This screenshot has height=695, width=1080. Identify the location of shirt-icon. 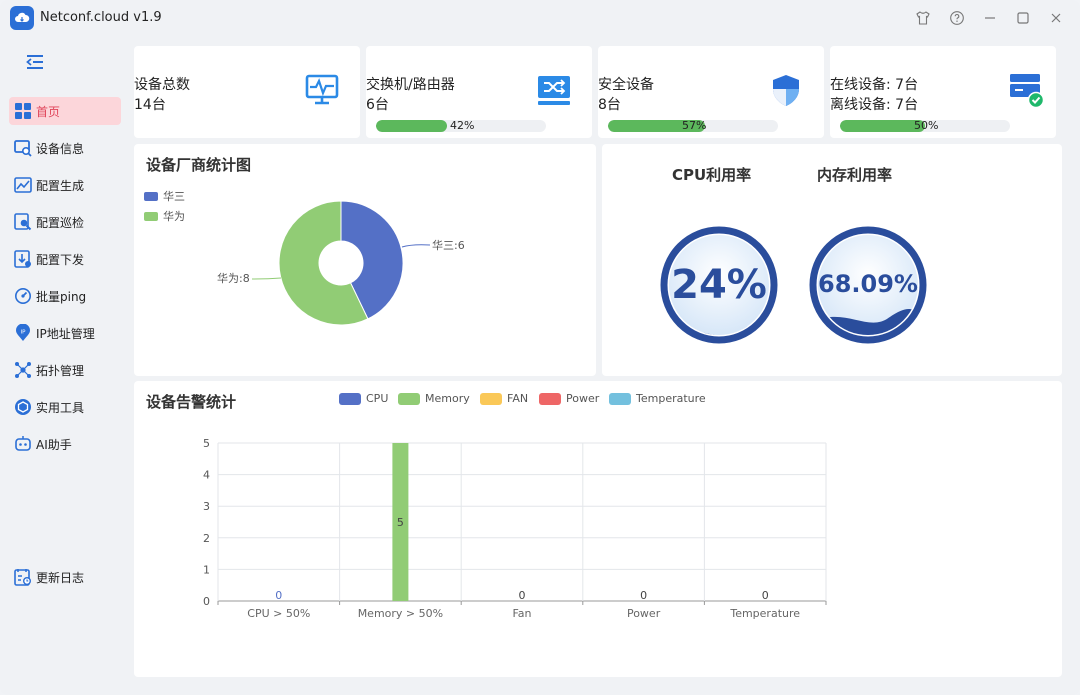
(923, 18).